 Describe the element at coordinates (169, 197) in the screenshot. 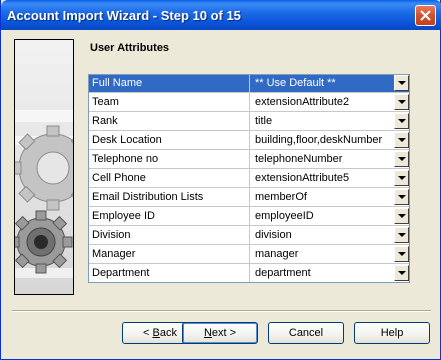

I see `attribute-name: Email Distribution Lists` at that location.